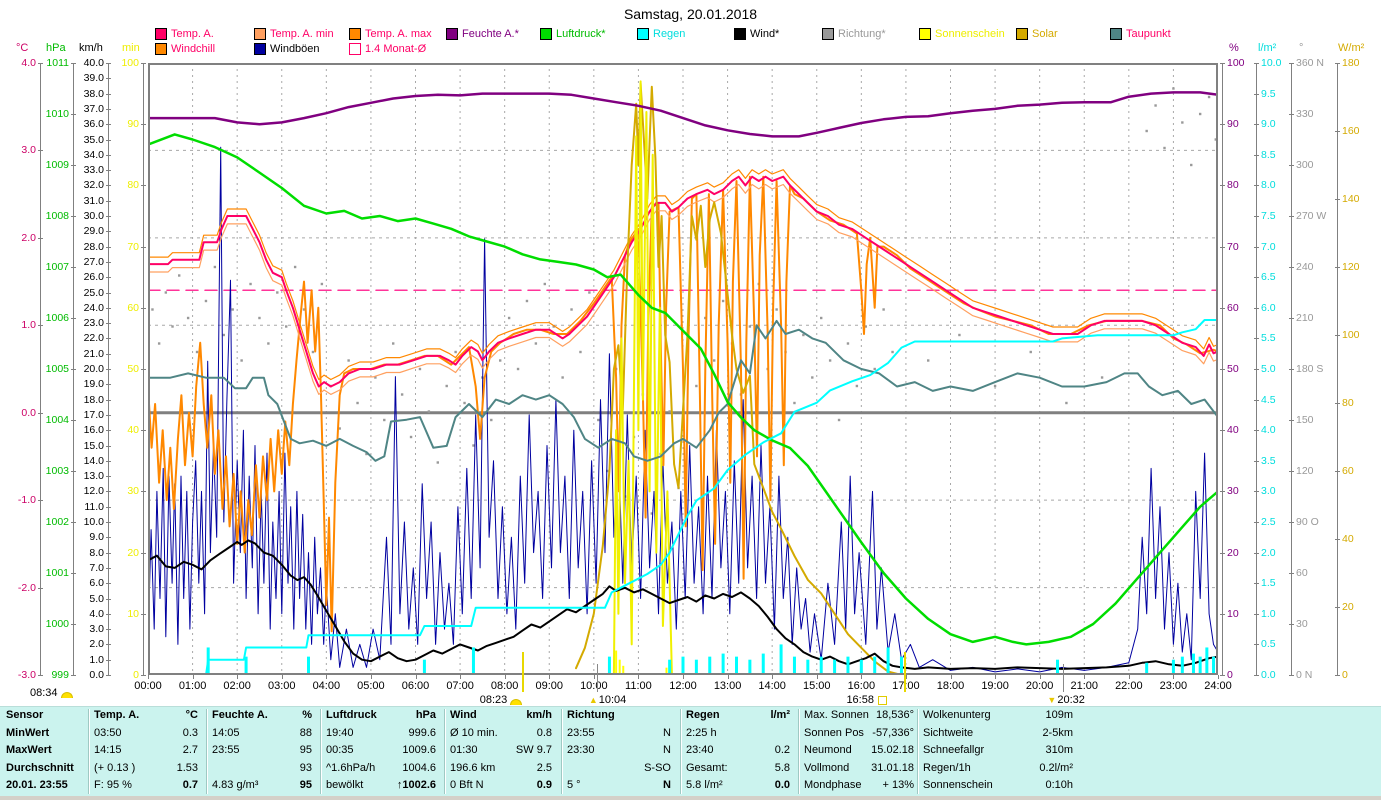 Image resolution: width=1381 pixels, height=800 pixels. Describe the element at coordinates (1271, 63) in the screenshot. I see `axis-tick-label: 10.0` at that location.